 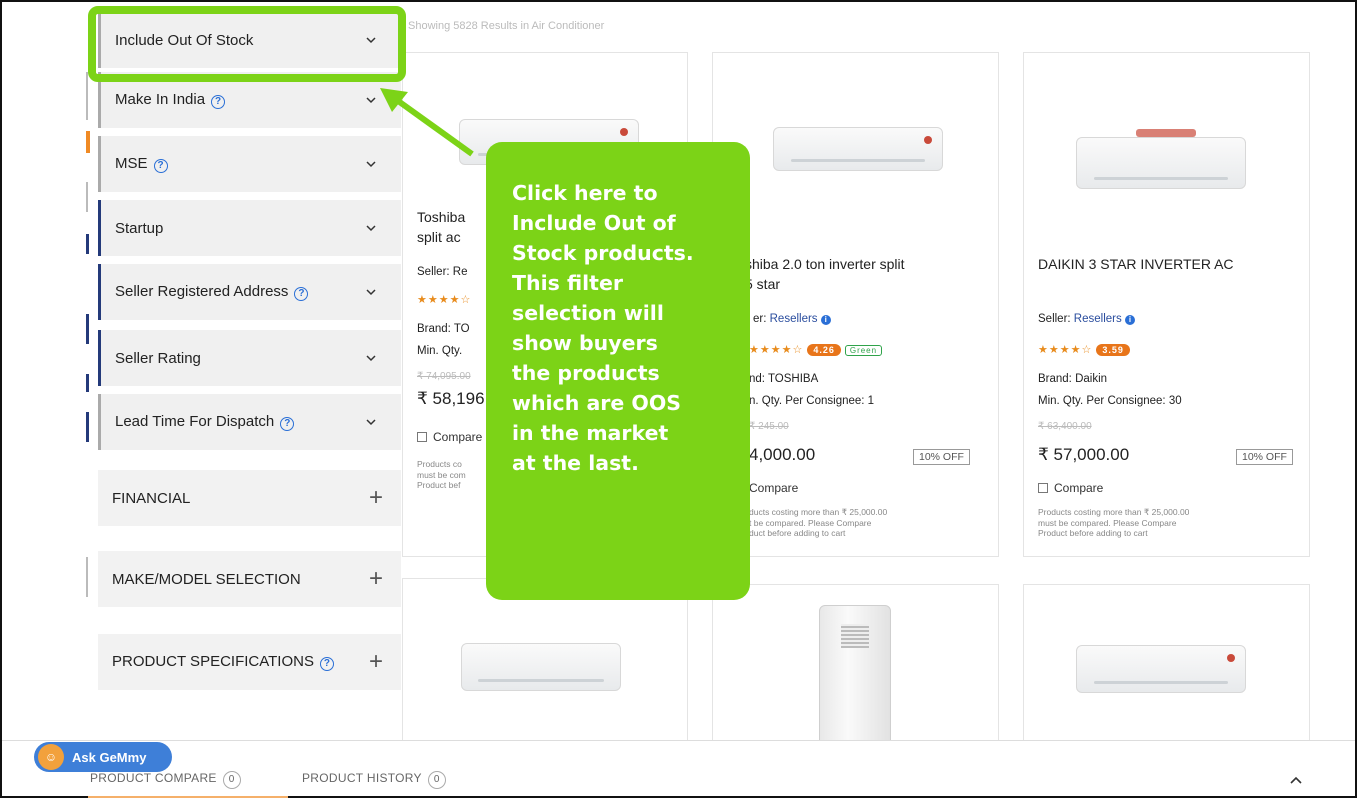 I want to click on callout-line: Click here to, so click(x=585, y=193).